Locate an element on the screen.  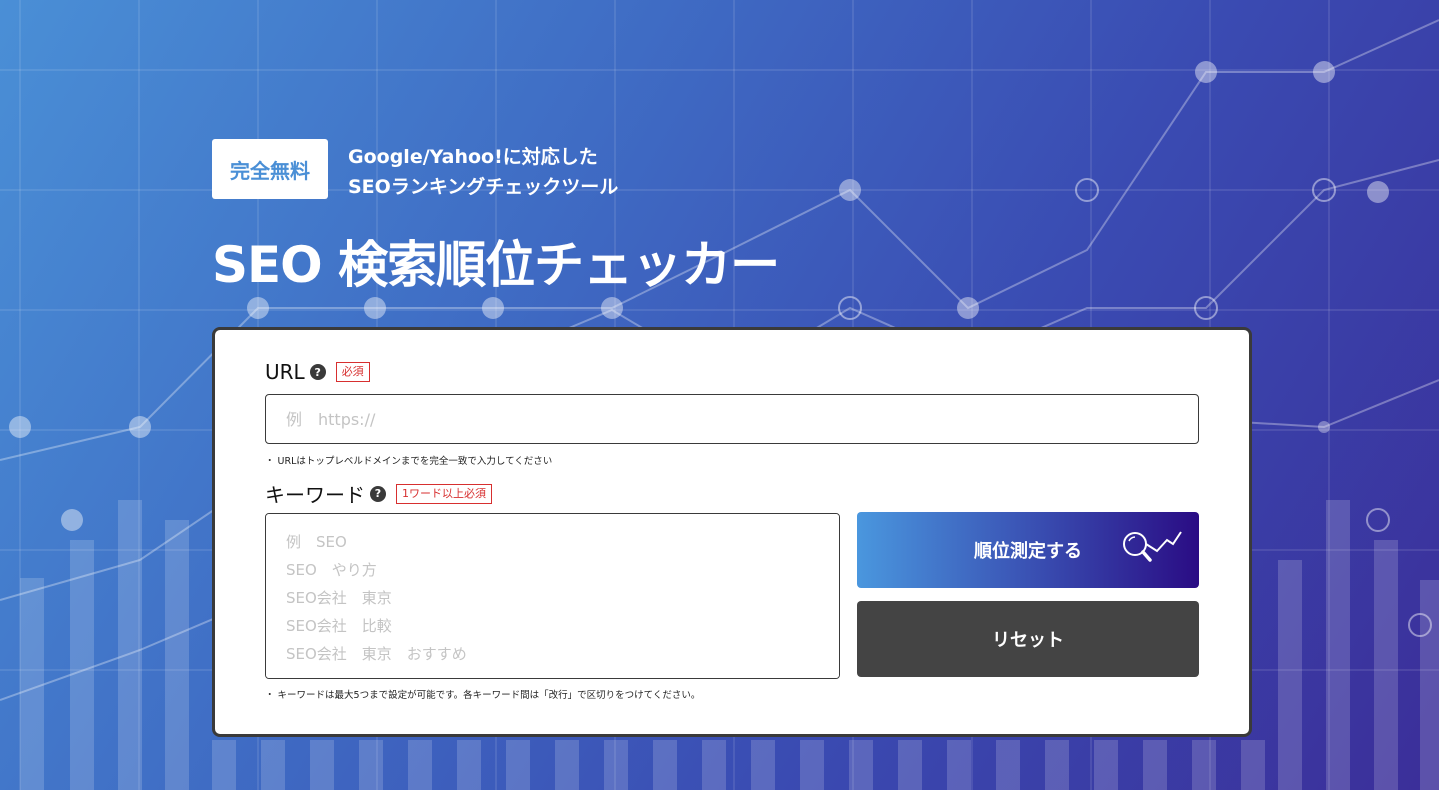
url-note: ・ URLはトップレベルドメインまでを完全一致で入力してください is located at coordinates (409, 461).